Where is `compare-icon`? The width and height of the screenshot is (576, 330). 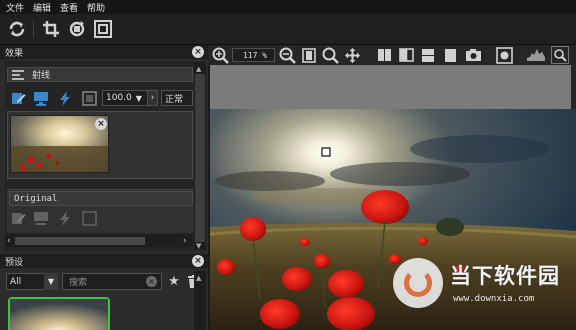 compare-icon is located at coordinates (504, 55).